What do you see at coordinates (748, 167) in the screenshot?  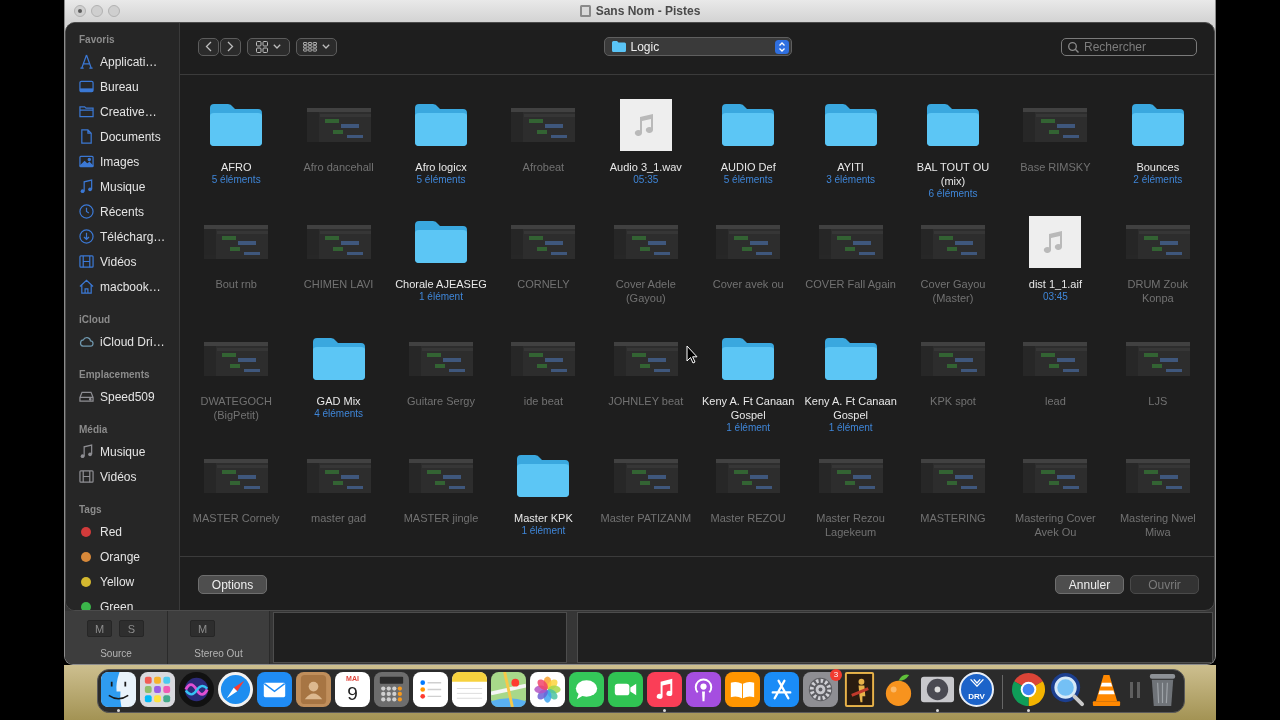 I see `file-name: AUDIO Def` at bounding box center [748, 167].